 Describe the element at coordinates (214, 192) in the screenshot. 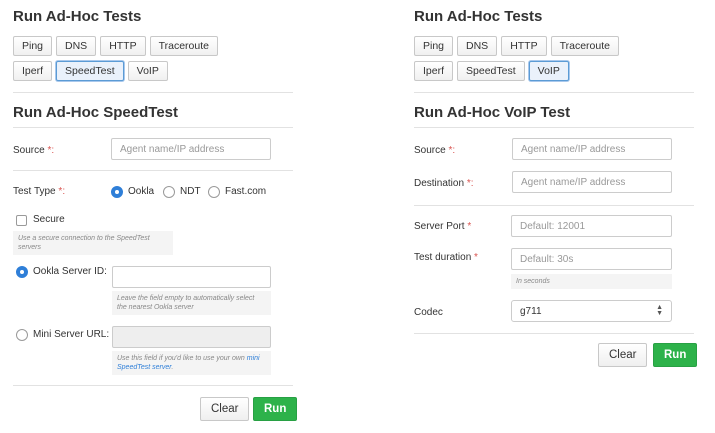

I see `fastcom-radio` at that location.